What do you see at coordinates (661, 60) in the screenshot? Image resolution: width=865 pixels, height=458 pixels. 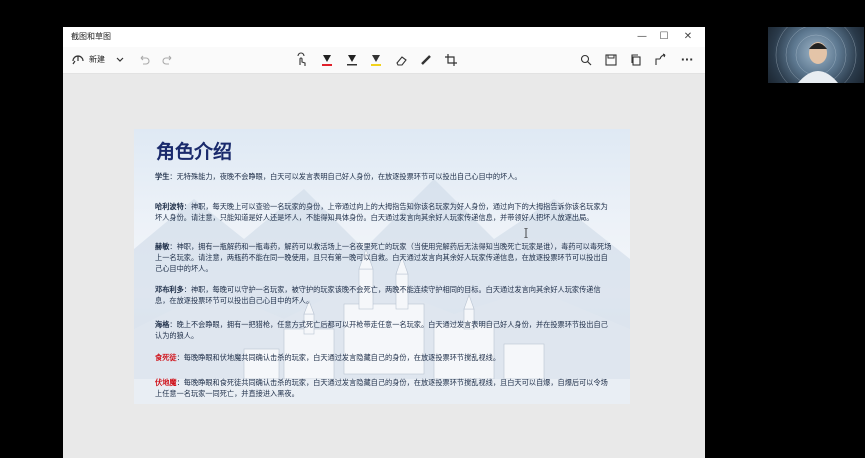 I see `share-icon` at bounding box center [661, 60].